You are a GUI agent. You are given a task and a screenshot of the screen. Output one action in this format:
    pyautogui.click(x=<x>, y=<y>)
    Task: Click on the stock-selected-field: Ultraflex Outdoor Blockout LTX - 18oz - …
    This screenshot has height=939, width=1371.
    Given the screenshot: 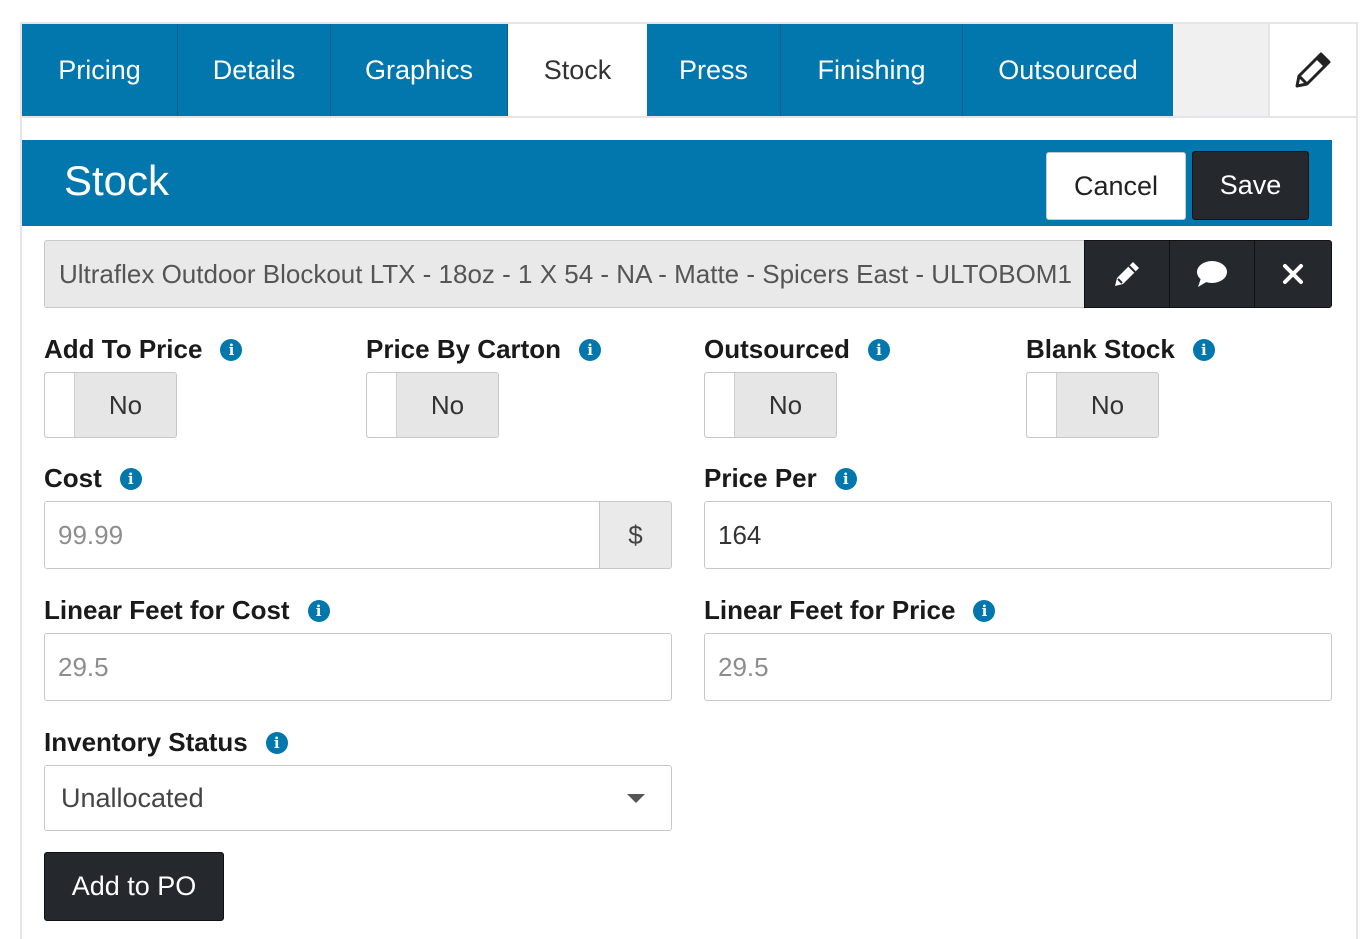 What is the action you would take?
    pyautogui.click(x=564, y=274)
    